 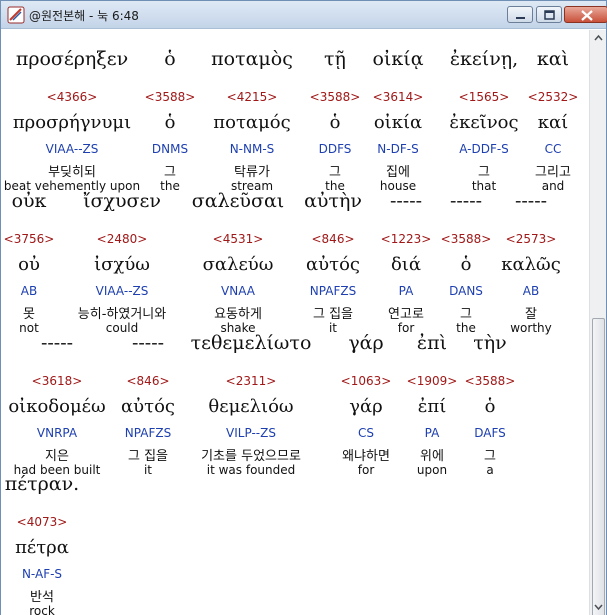 I want to click on close-icon, so click(x=587, y=15).